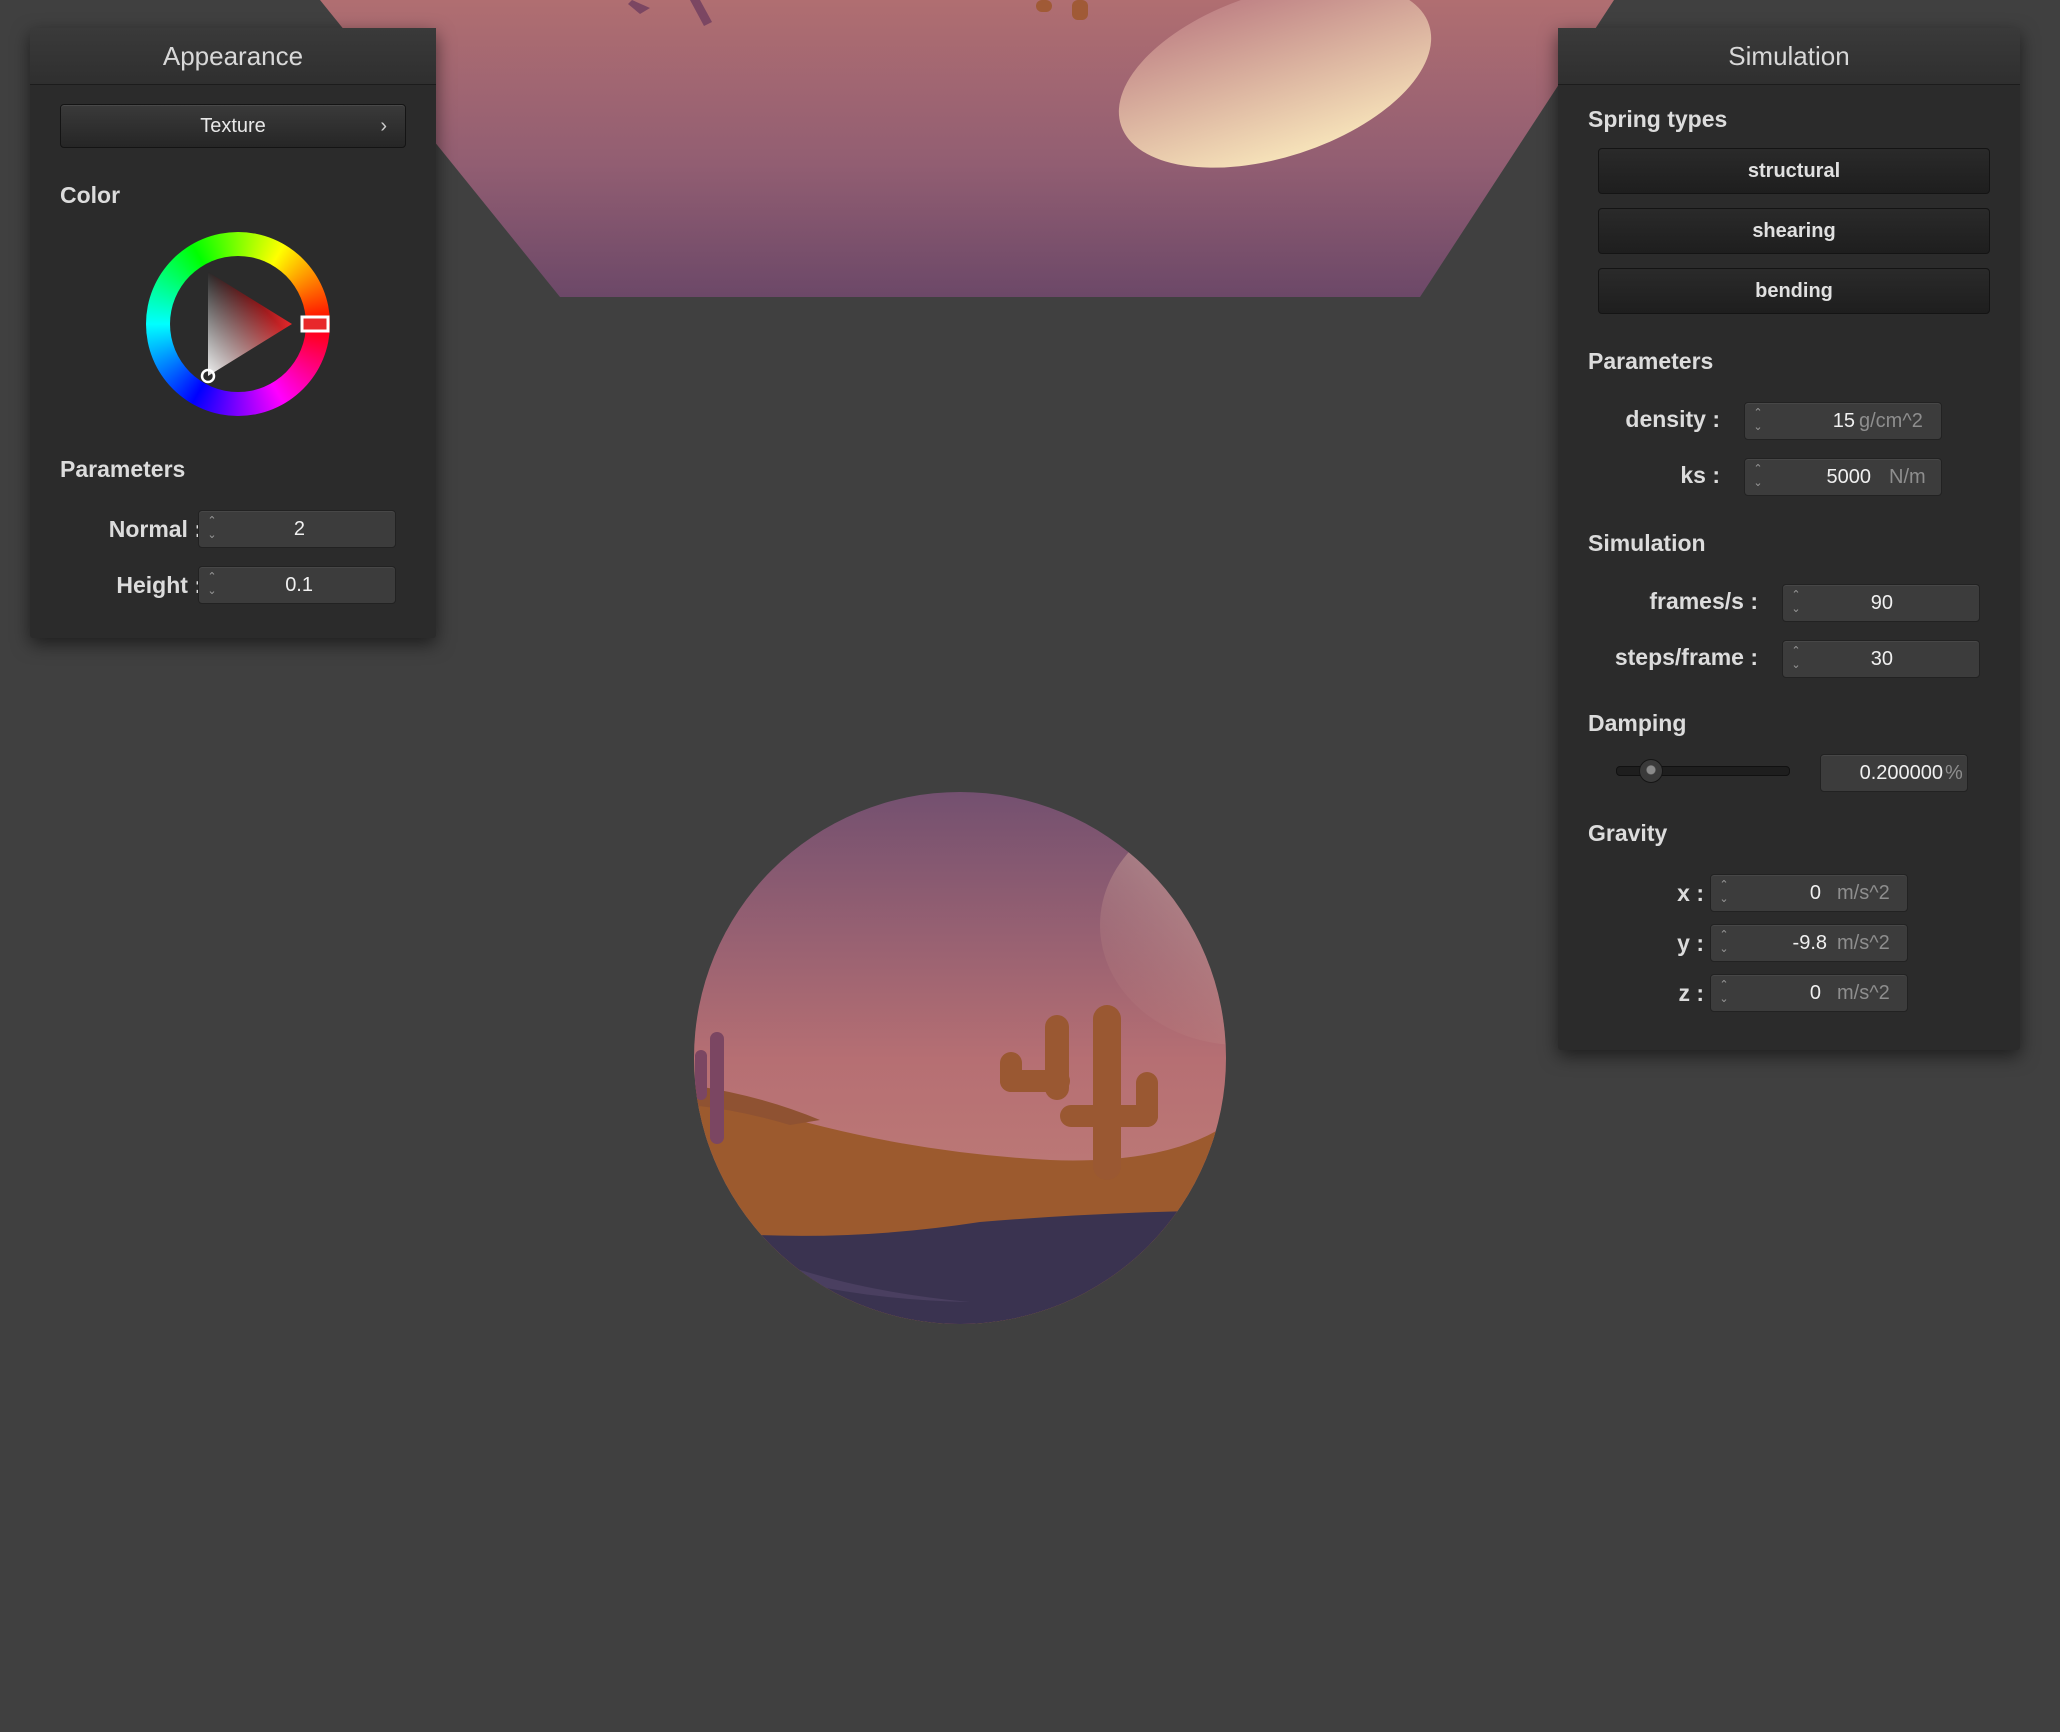 This screenshot has height=1732, width=2060. I want to click on gravity-y-input: ⌃ ⌄ -9.8 m/s^2, so click(1809, 943).